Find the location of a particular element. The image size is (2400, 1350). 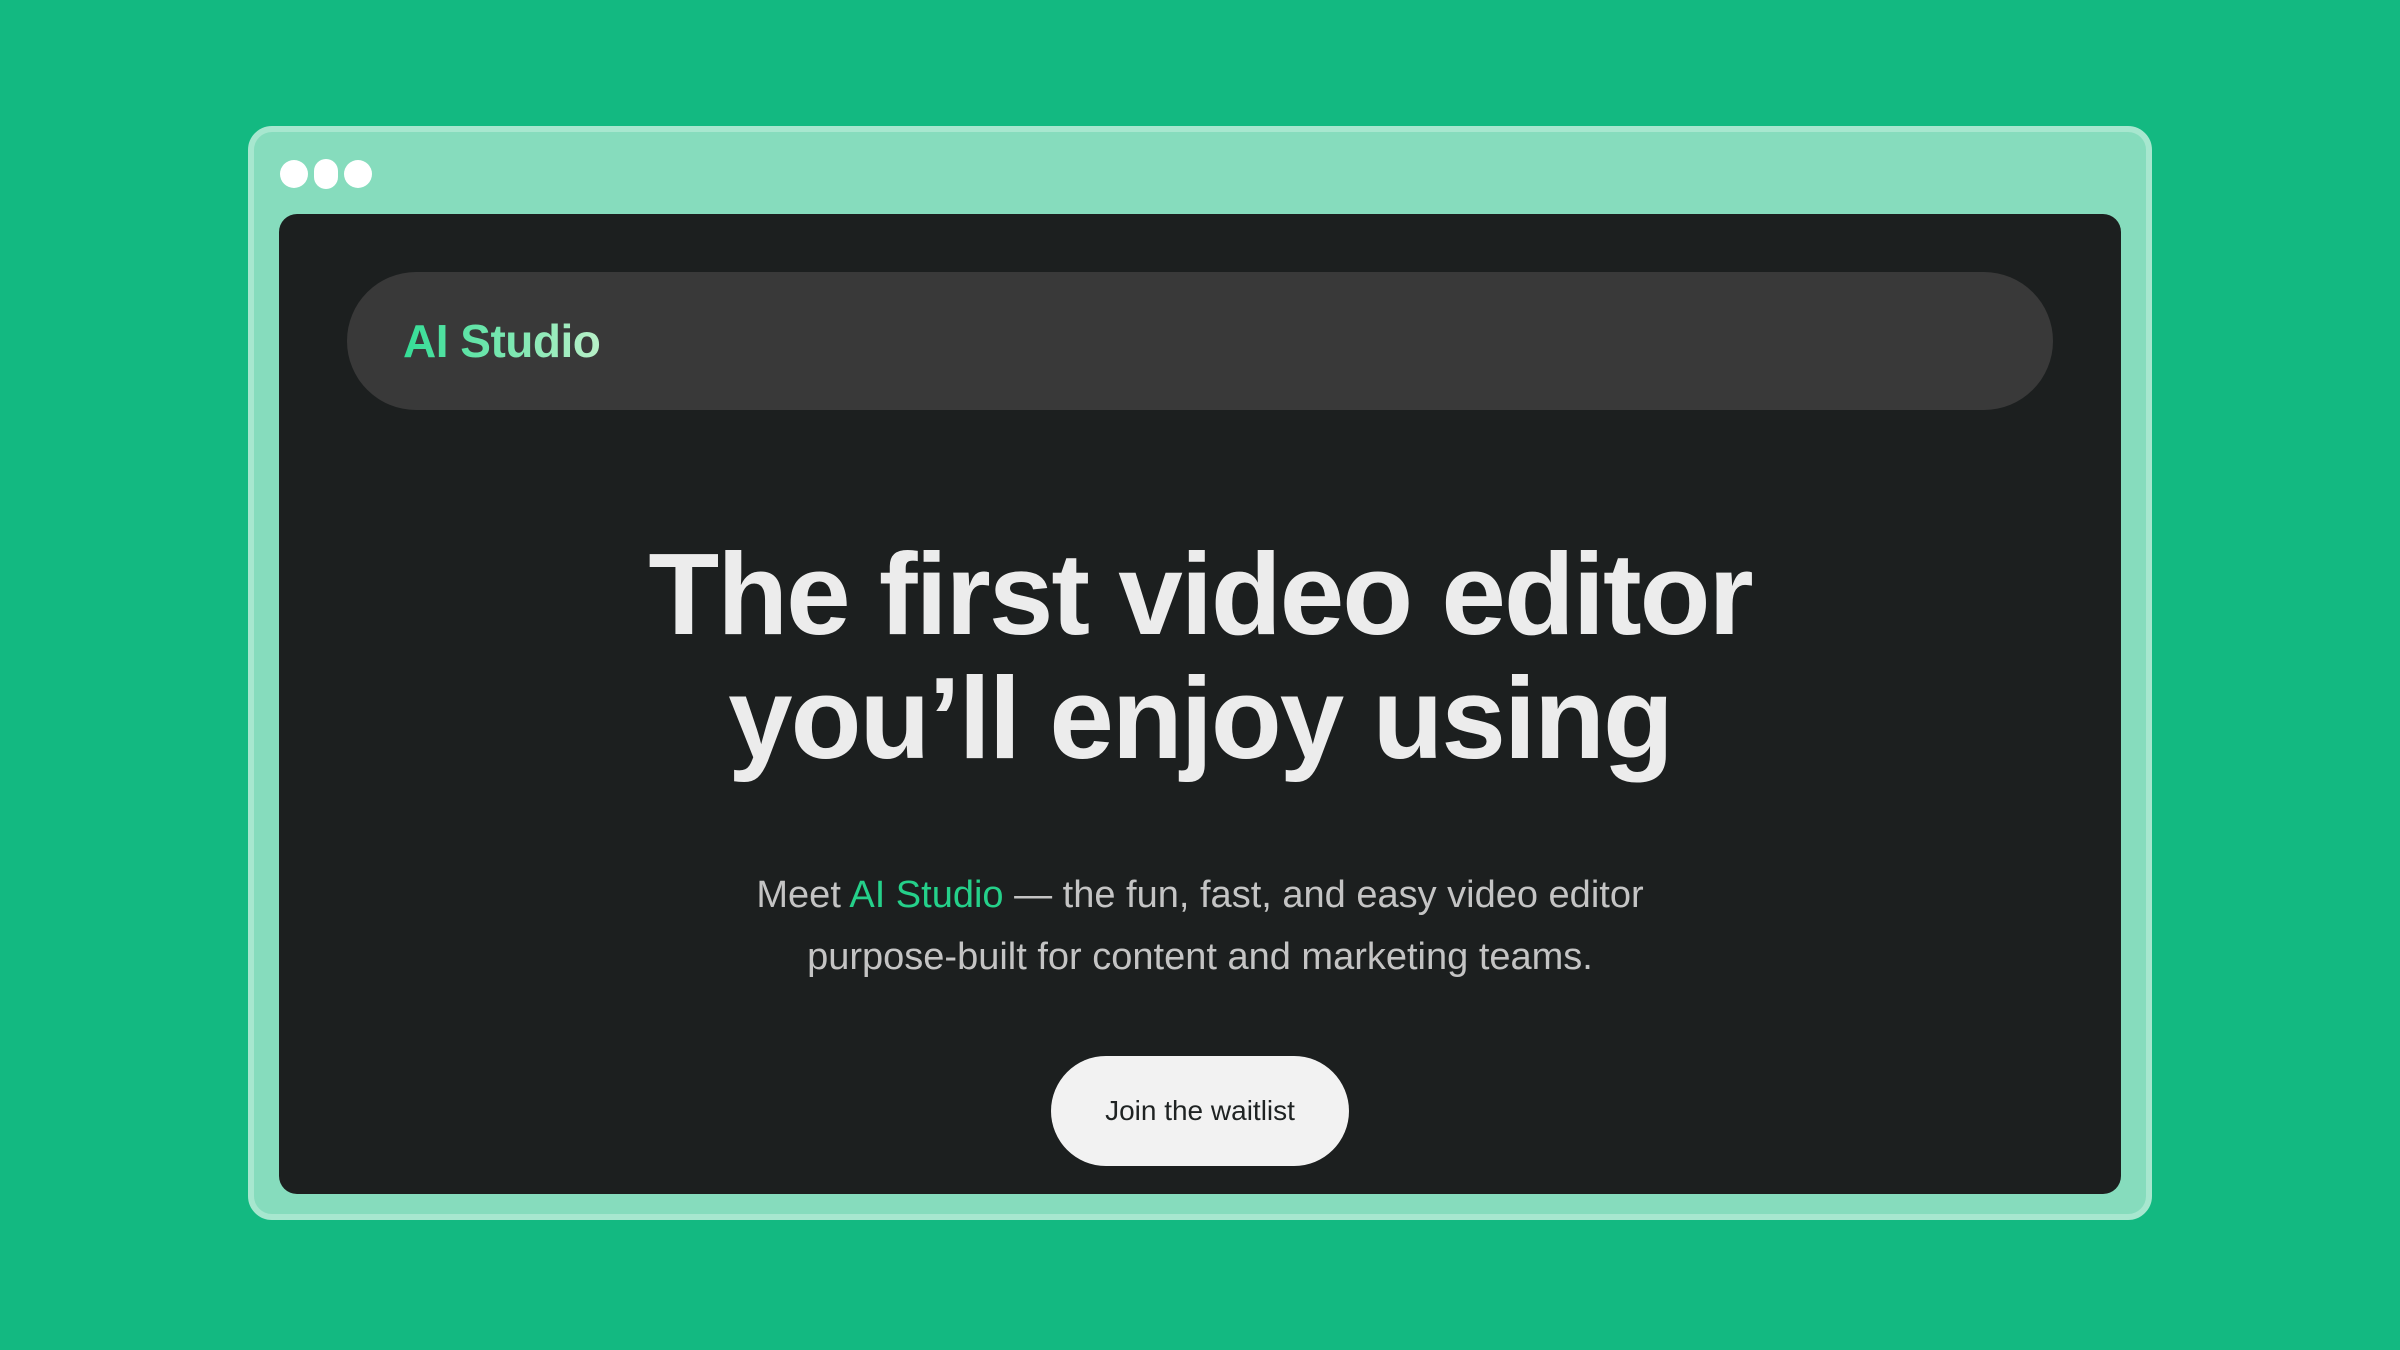

window-controls is located at coordinates (326, 174).